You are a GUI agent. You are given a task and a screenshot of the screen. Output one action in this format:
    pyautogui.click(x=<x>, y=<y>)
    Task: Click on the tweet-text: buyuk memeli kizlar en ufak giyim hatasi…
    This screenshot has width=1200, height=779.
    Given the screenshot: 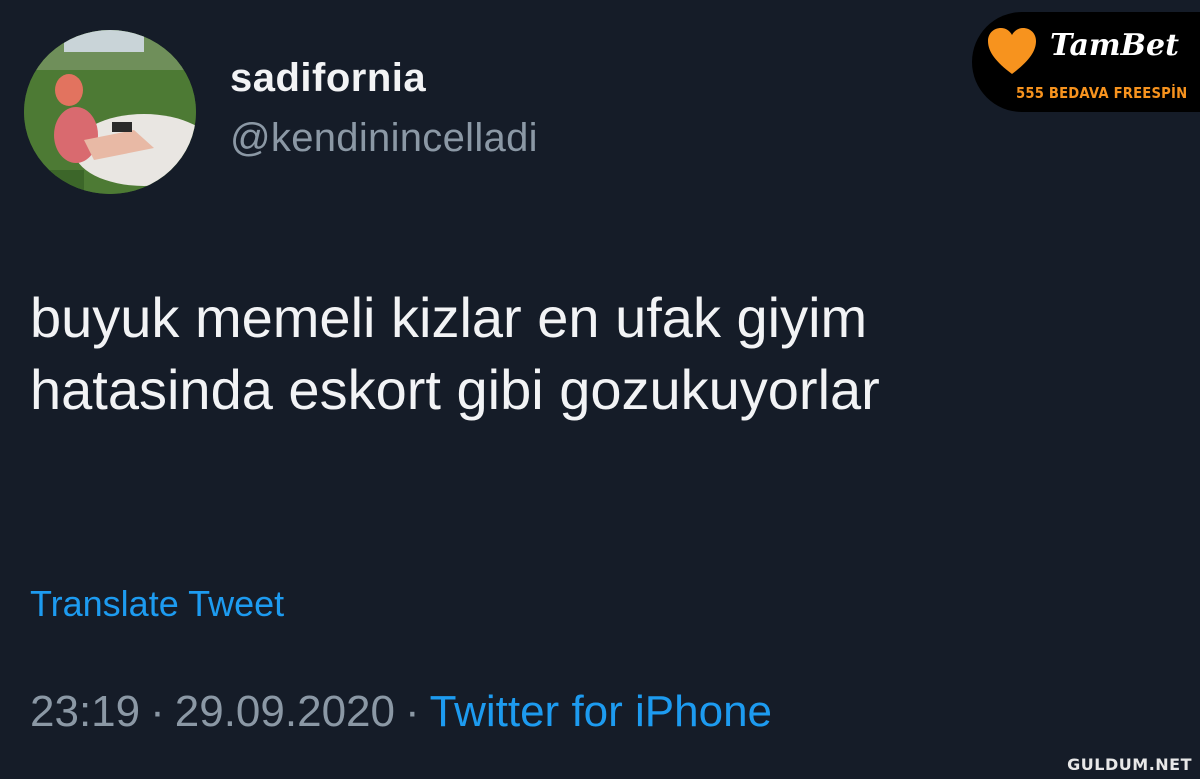 What is the action you would take?
    pyautogui.click(x=455, y=353)
    